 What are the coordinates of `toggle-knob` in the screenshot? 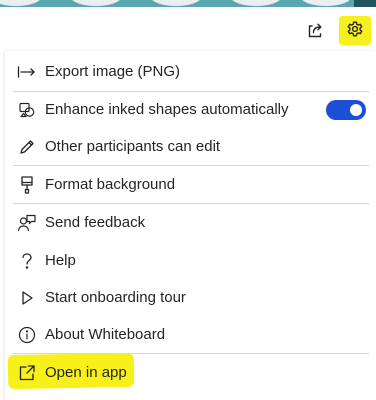 It's located at (356, 109).